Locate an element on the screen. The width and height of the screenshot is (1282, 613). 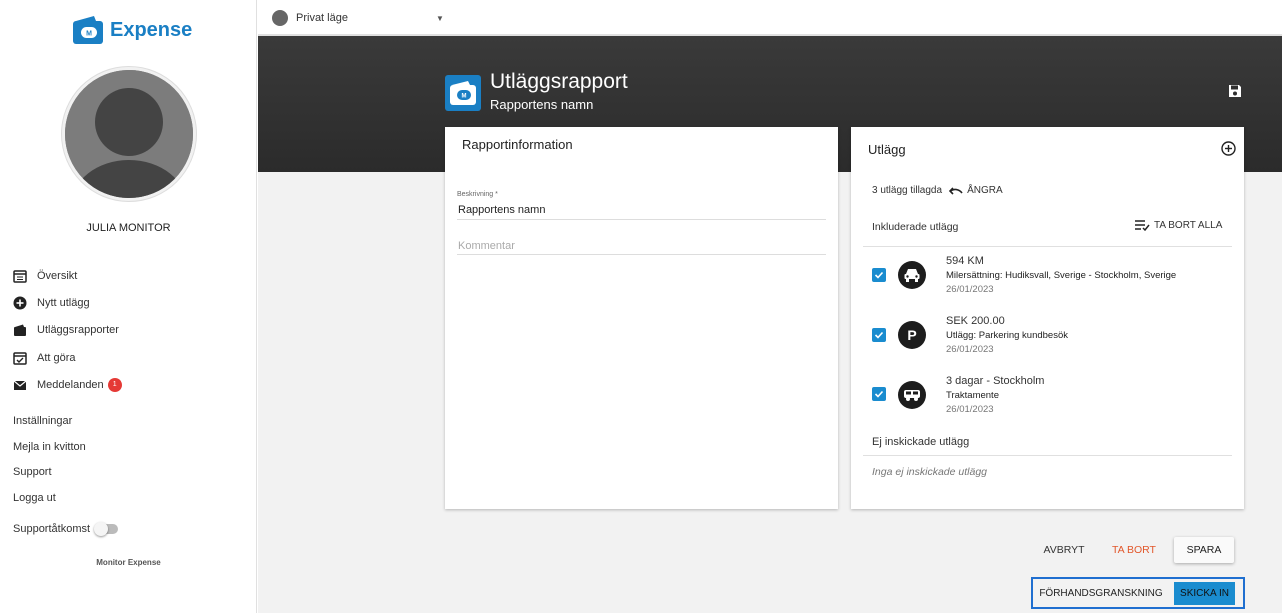
sidebar-item-label: Meddelanden is located at coordinates (70, 384).